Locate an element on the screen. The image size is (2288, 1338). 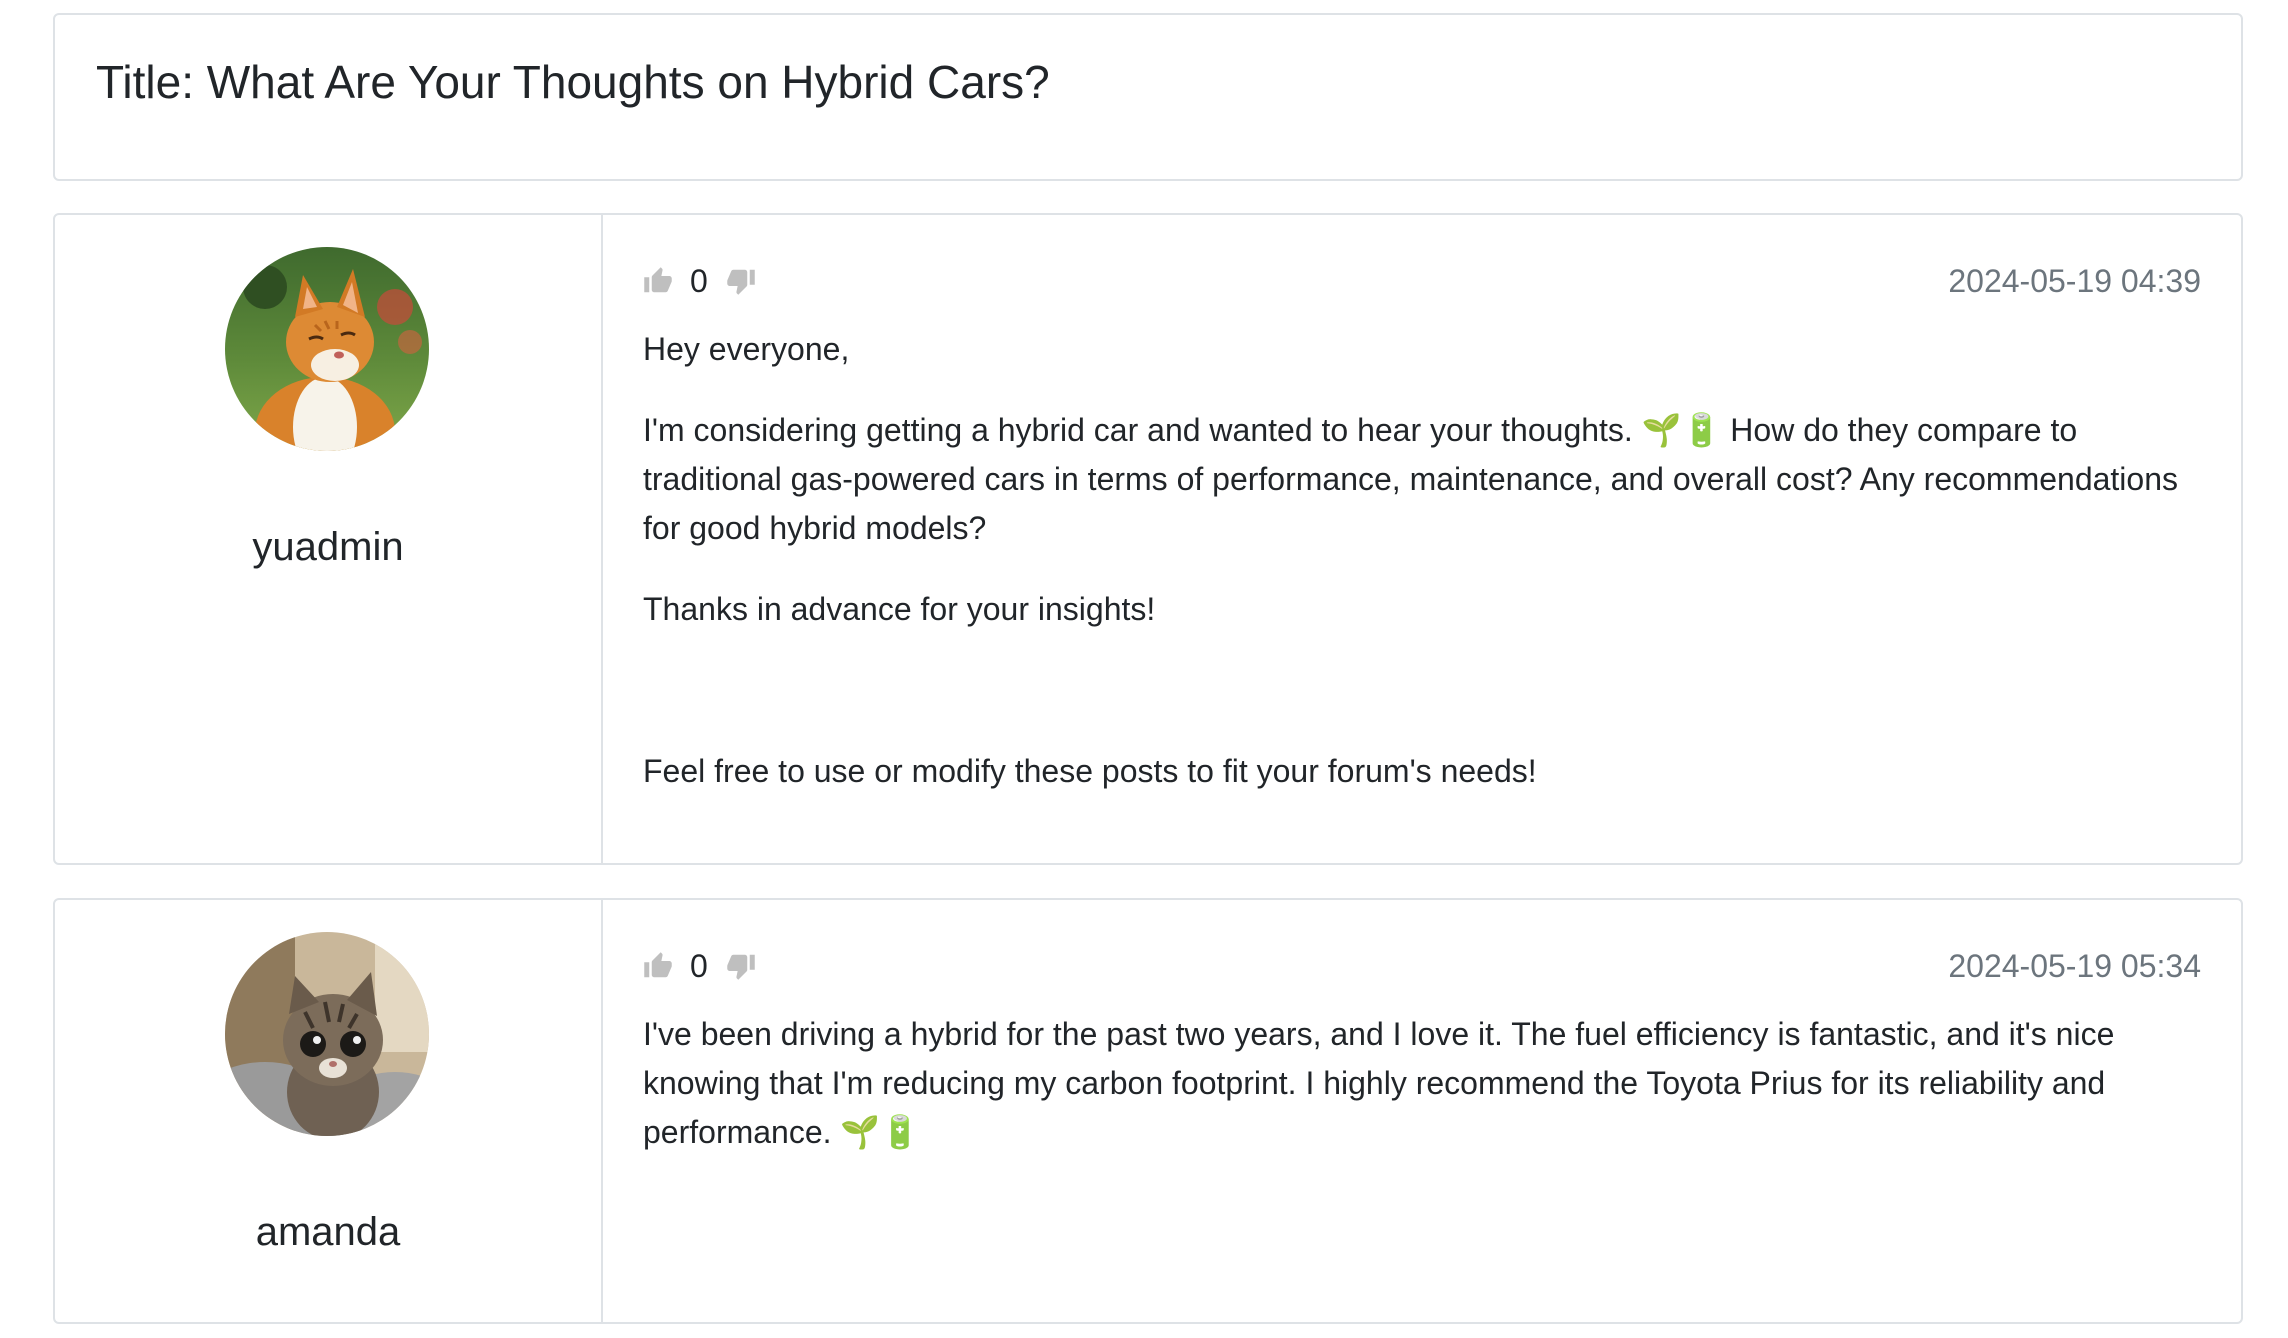
post-timestamp: 2024-05-19 05:34 is located at coordinates (2074, 966).